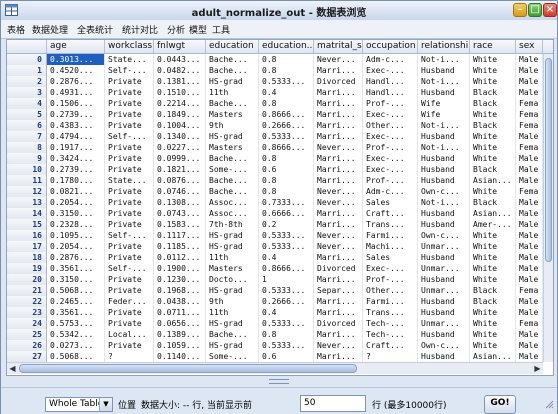 The image size is (558, 414). I want to click on minimize-button: –, so click(520, 10).